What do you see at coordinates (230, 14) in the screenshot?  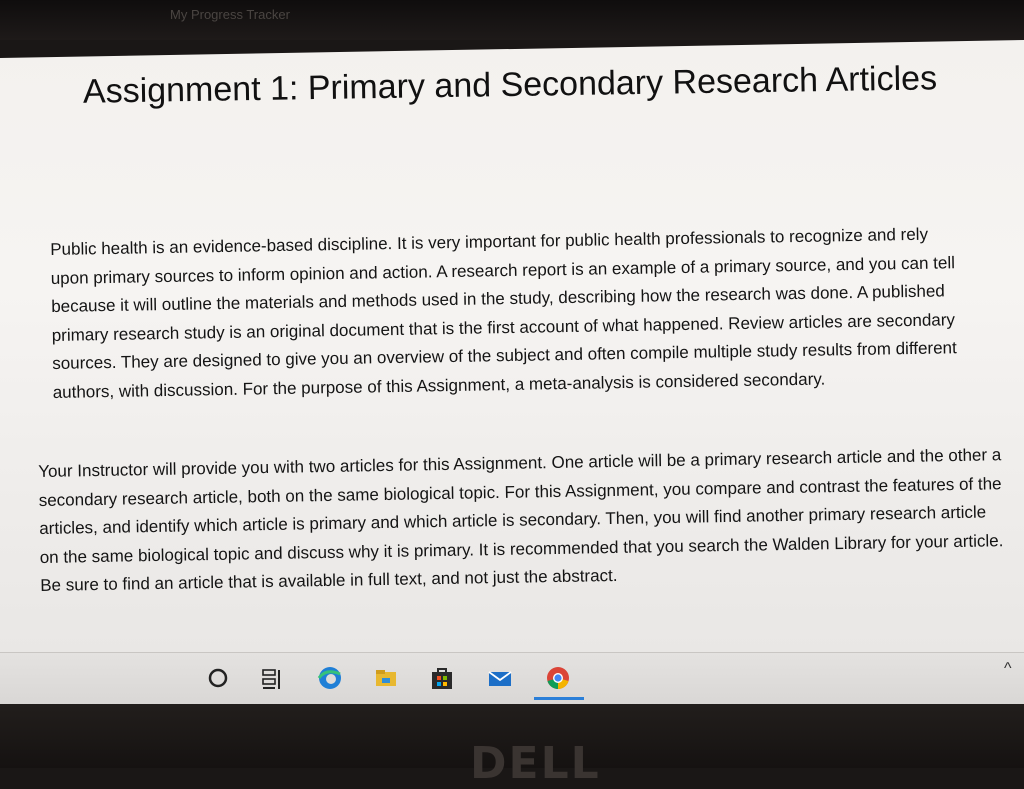 I see `window-title: My Progress Tracker` at bounding box center [230, 14].